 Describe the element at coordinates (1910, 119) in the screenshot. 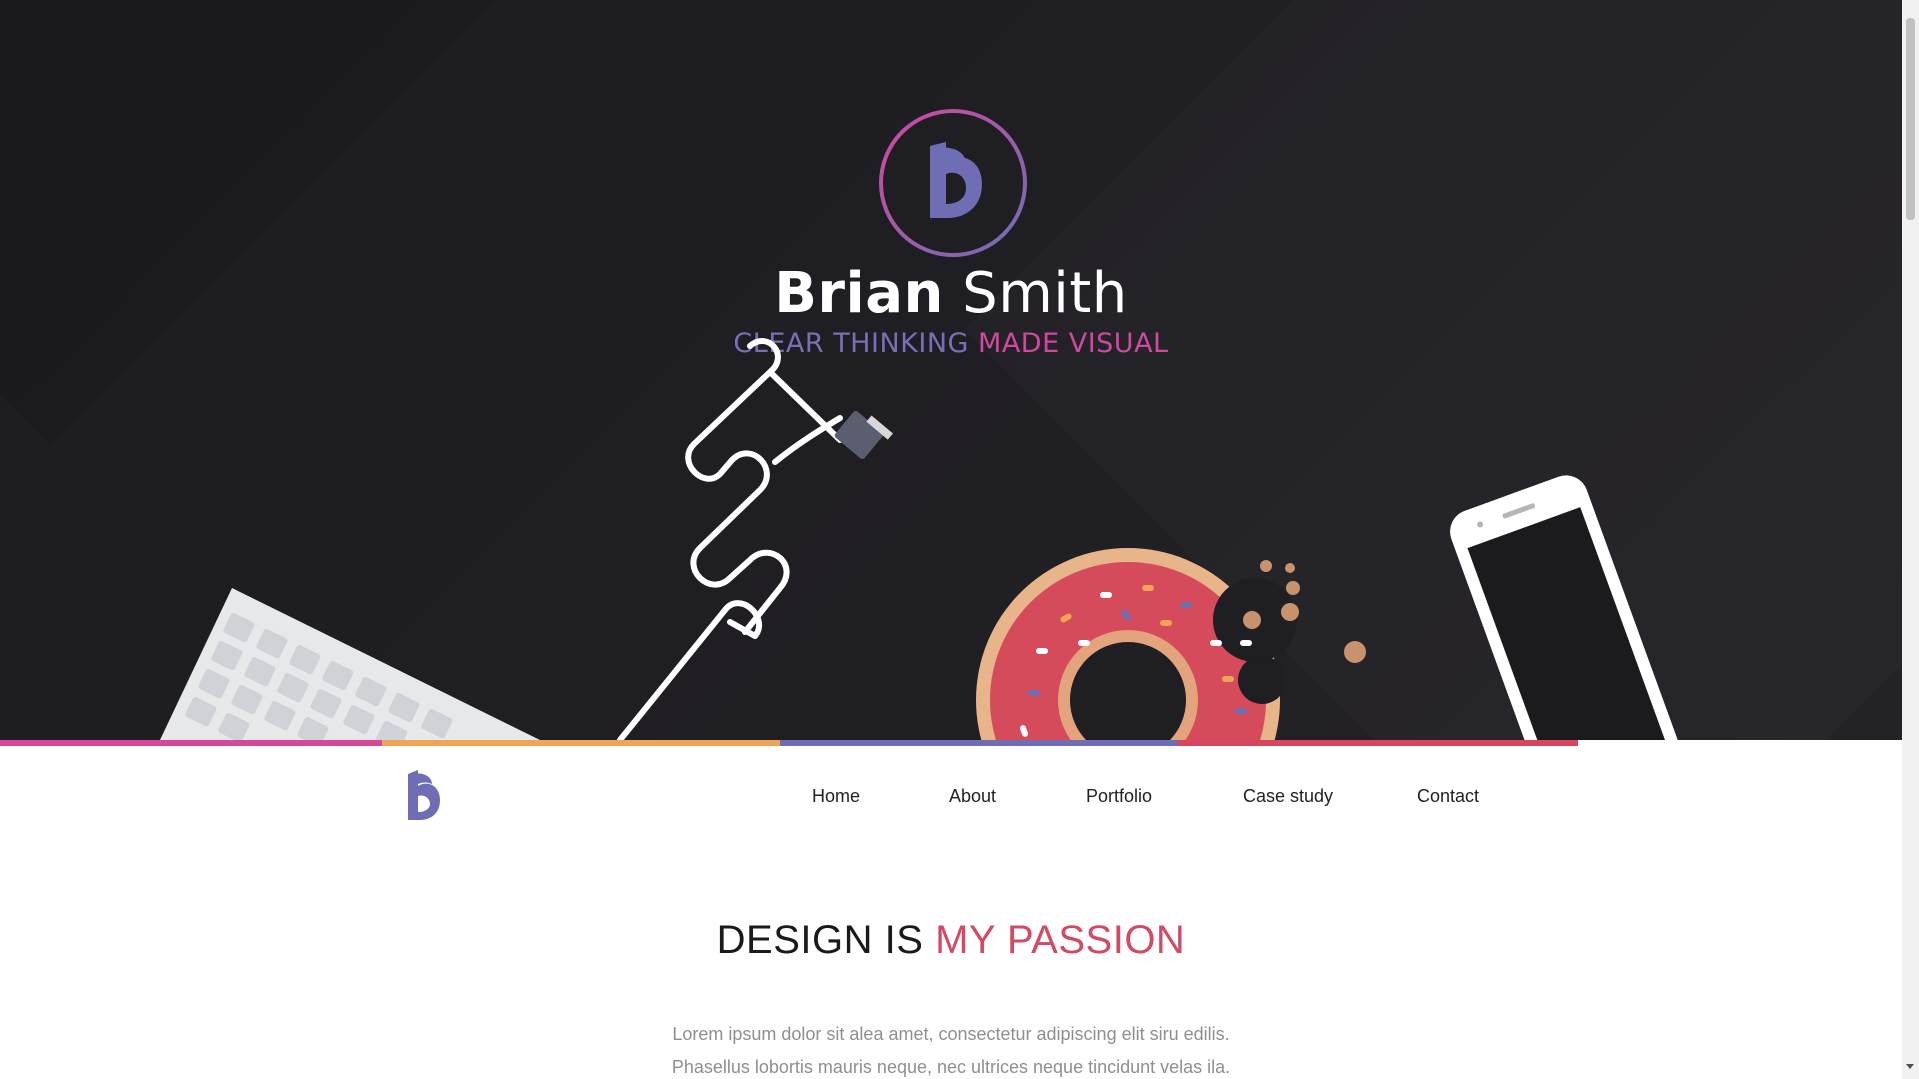

I see `scrollbar-thumb` at that location.